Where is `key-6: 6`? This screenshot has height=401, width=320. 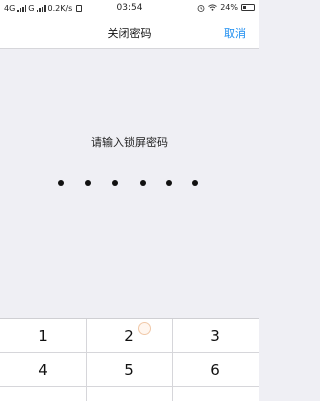 key-6: 6 is located at coordinates (215, 369).